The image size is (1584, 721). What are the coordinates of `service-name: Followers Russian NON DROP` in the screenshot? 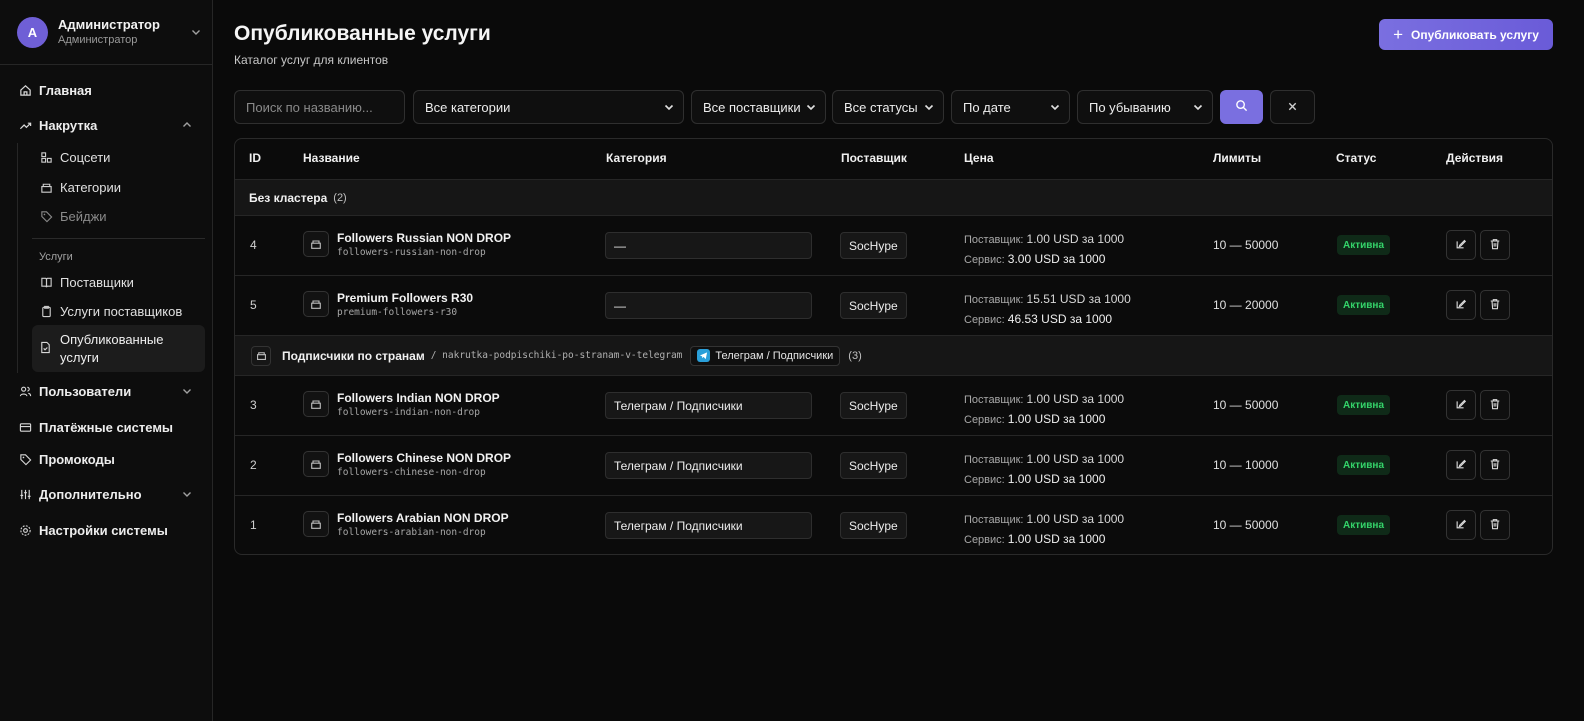 It's located at (424, 238).